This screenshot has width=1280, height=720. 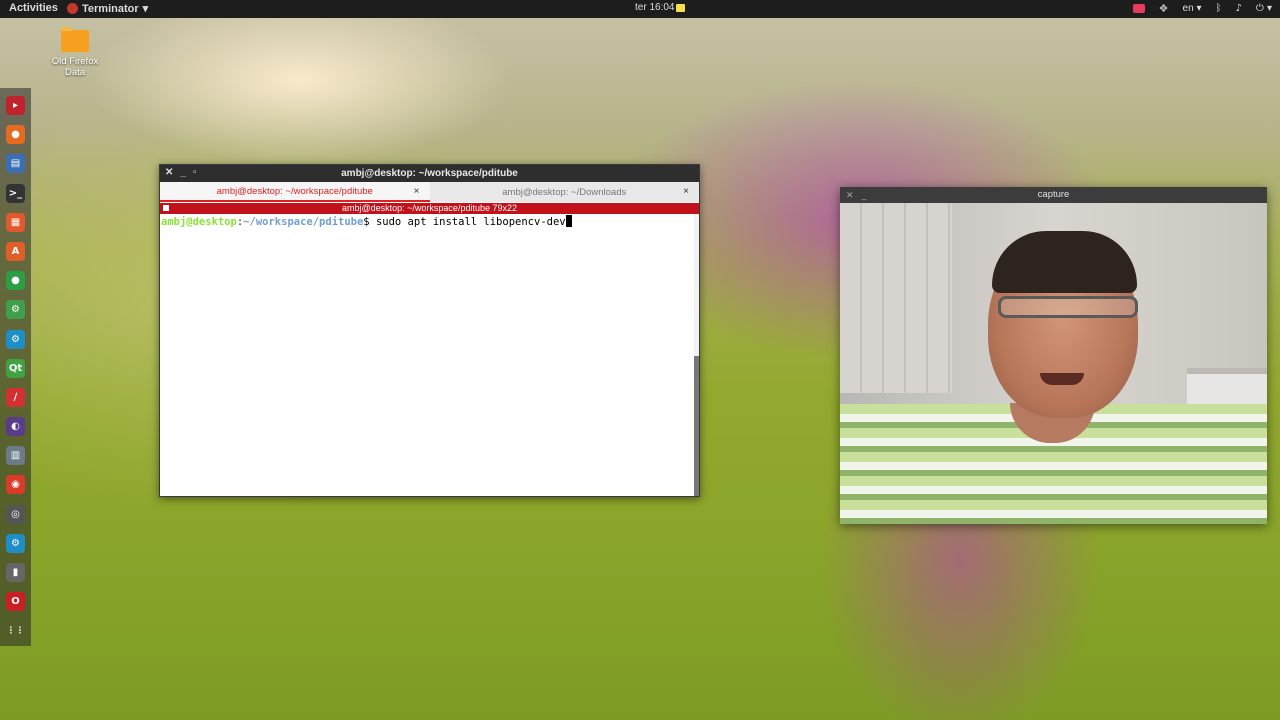 I want to click on window-titlebar: ✕ _ ▫ ambj@desktop: ~/workspace/pditube, so click(x=429, y=173).